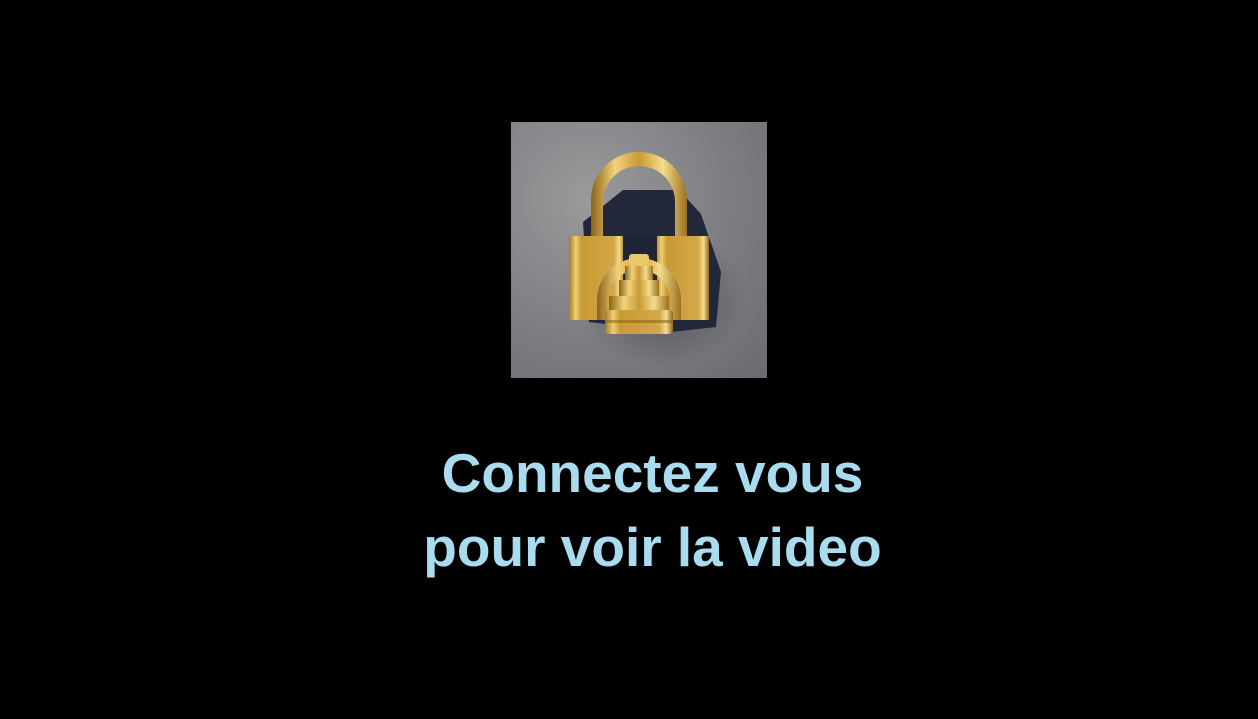  What do you see at coordinates (657, 259) in the screenshot?
I see `padlock-icon` at bounding box center [657, 259].